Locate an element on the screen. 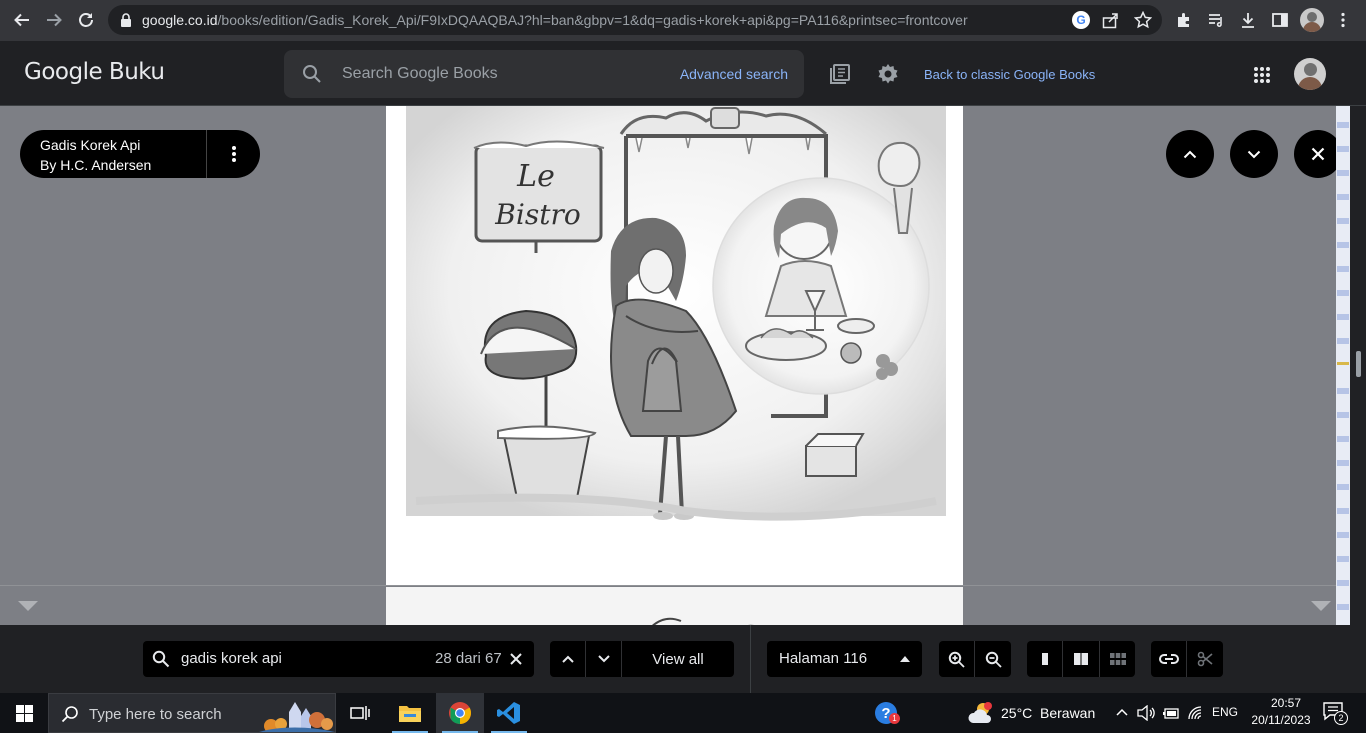 Image resolution: width=1366 pixels, height=733 pixels. collapse-left-icon is located at coordinates (28, 606).